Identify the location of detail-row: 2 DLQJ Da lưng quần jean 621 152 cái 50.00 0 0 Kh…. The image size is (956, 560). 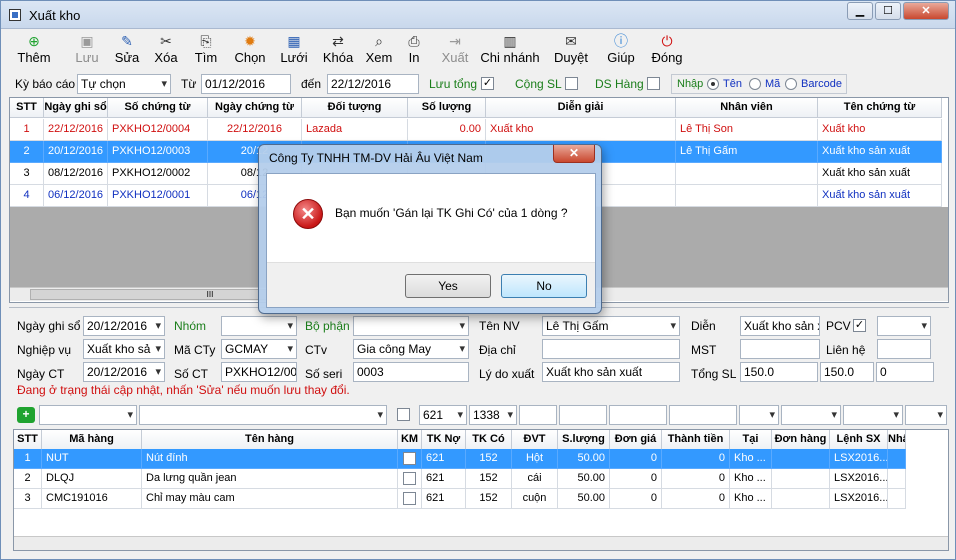
(481, 479).